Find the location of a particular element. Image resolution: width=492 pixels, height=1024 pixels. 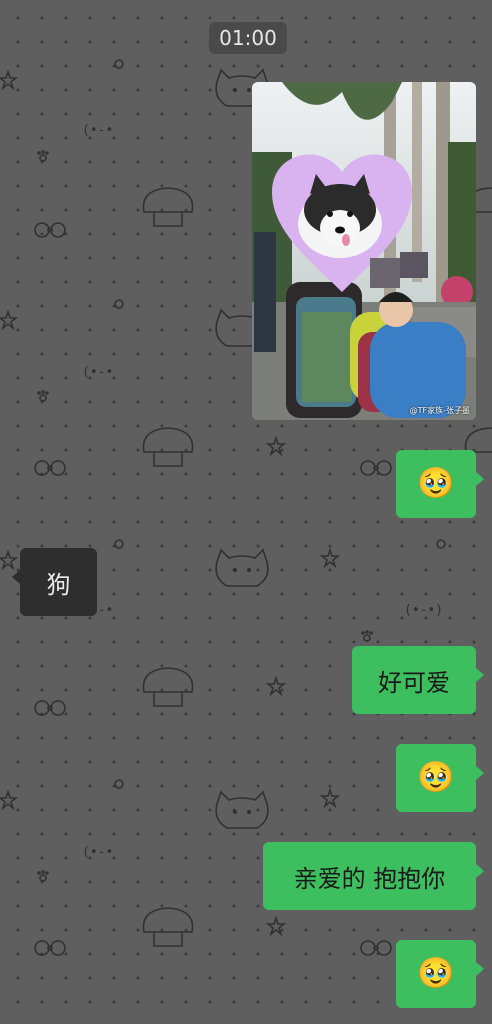

message-text: 亲爱的 抱抱你 is located at coordinates (369, 878).